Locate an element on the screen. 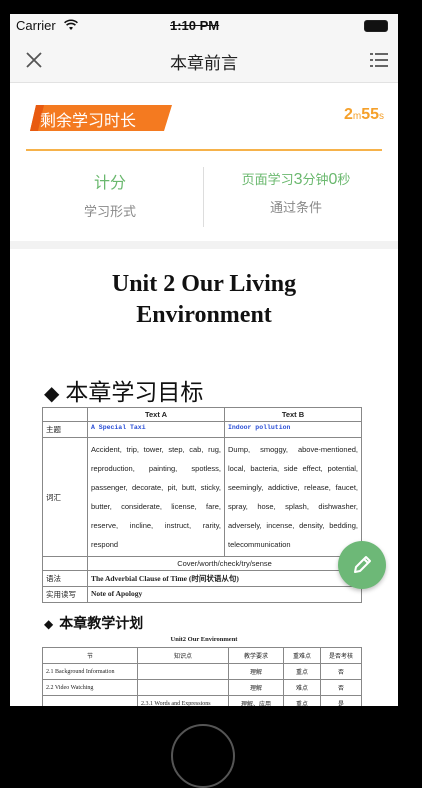  status-bar: Carrier 1:10 PM is located at coordinates (204, 26).